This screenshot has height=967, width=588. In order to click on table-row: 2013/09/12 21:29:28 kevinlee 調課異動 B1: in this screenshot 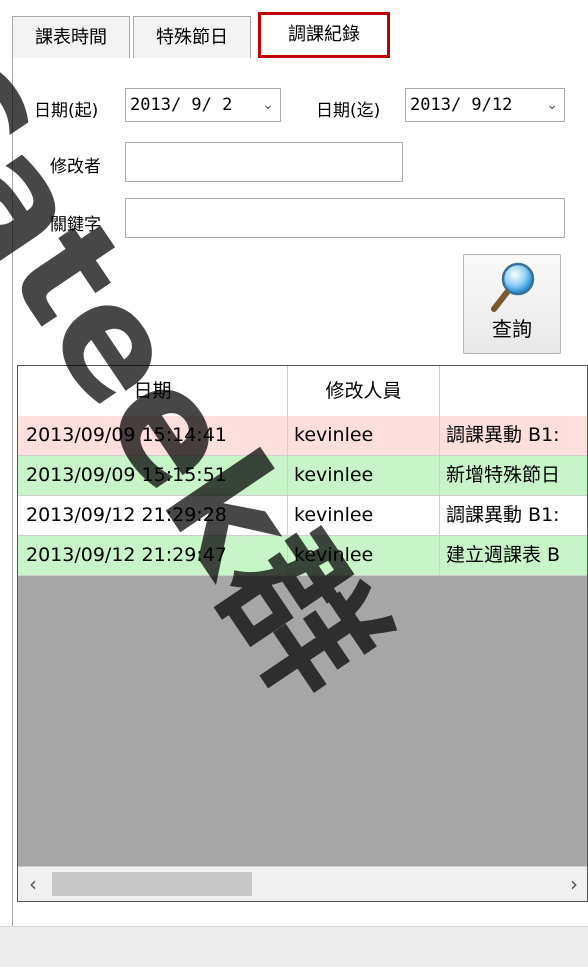, I will do `click(302, 516)`.